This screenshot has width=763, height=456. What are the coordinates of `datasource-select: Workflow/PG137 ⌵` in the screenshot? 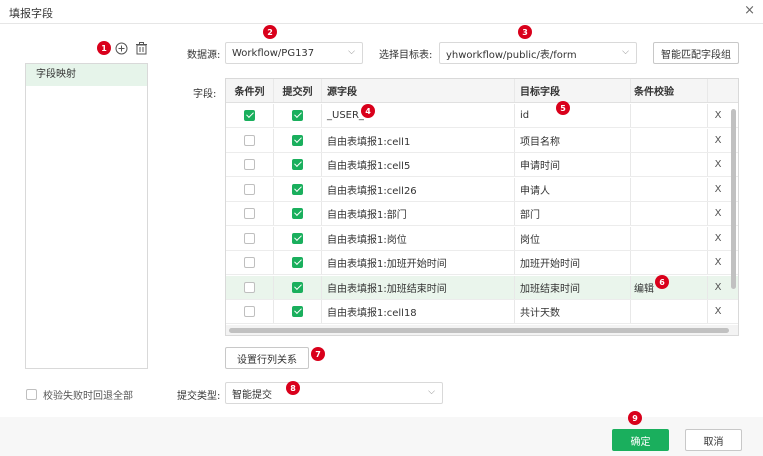 It's located at (294, 53).